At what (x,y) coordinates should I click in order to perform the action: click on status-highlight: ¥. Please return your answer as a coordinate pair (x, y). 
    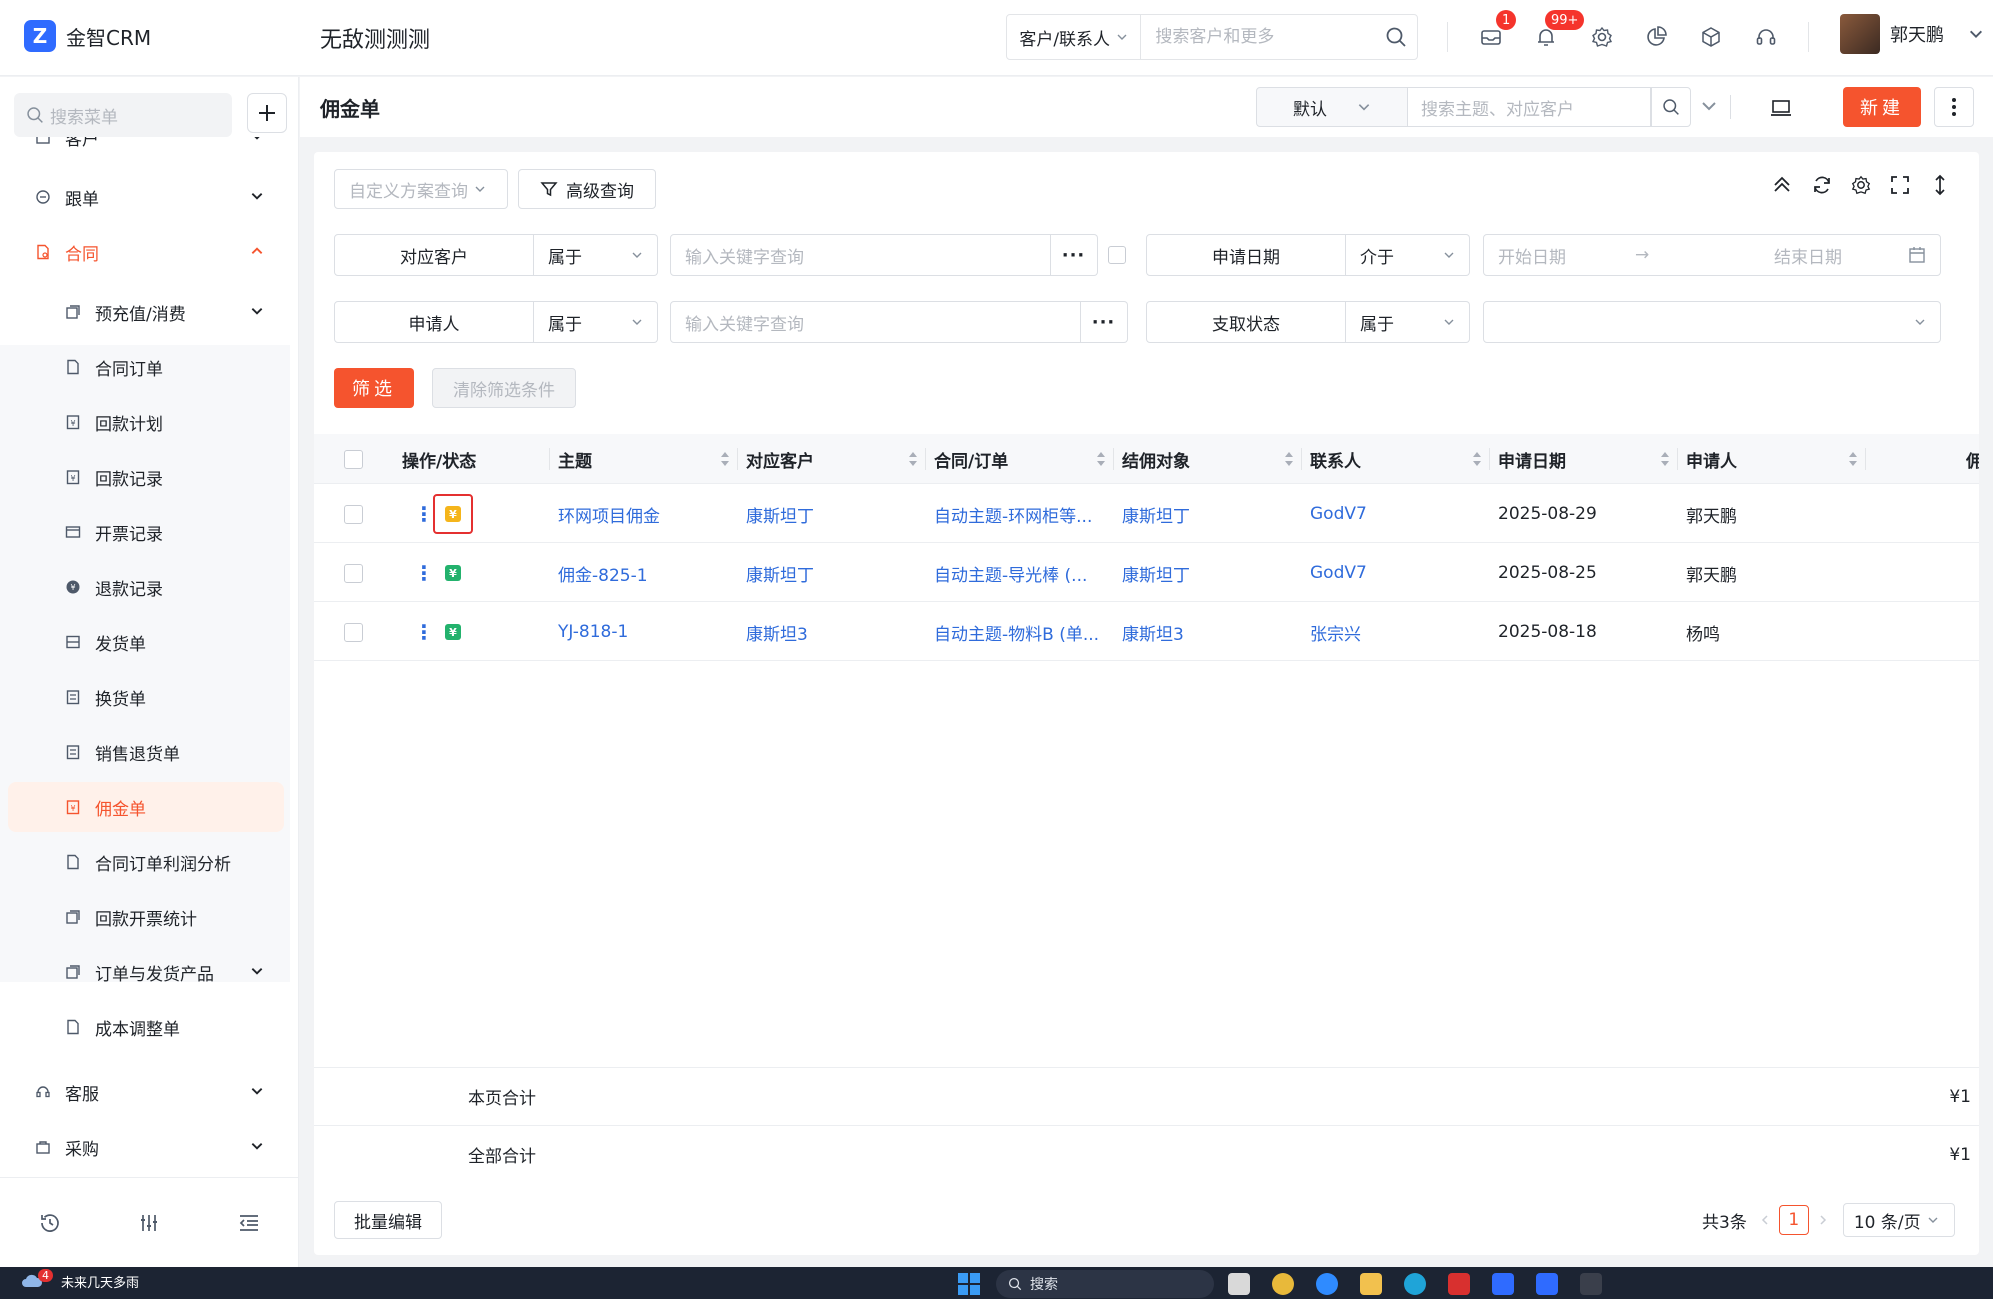
    Looking at the image, I should click on (453, 514).